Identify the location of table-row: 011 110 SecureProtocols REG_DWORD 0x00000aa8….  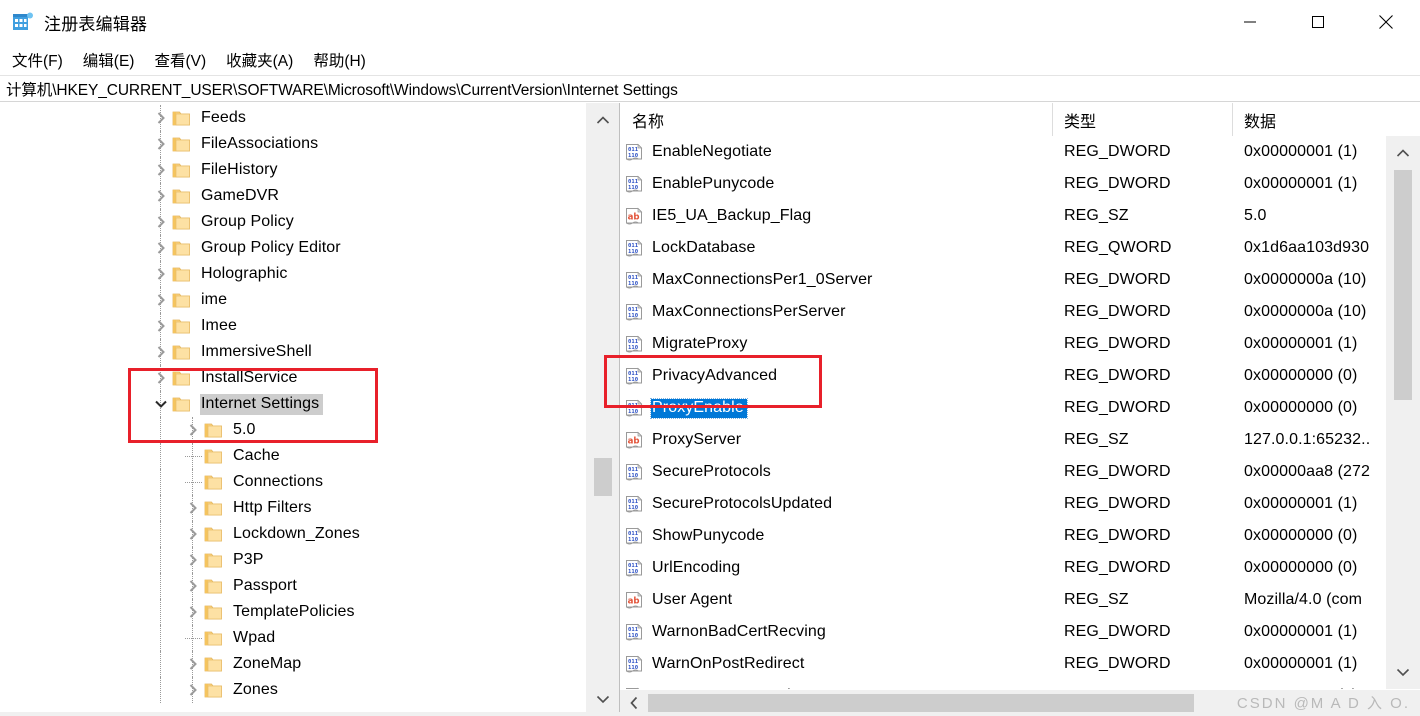
(1003, 472).